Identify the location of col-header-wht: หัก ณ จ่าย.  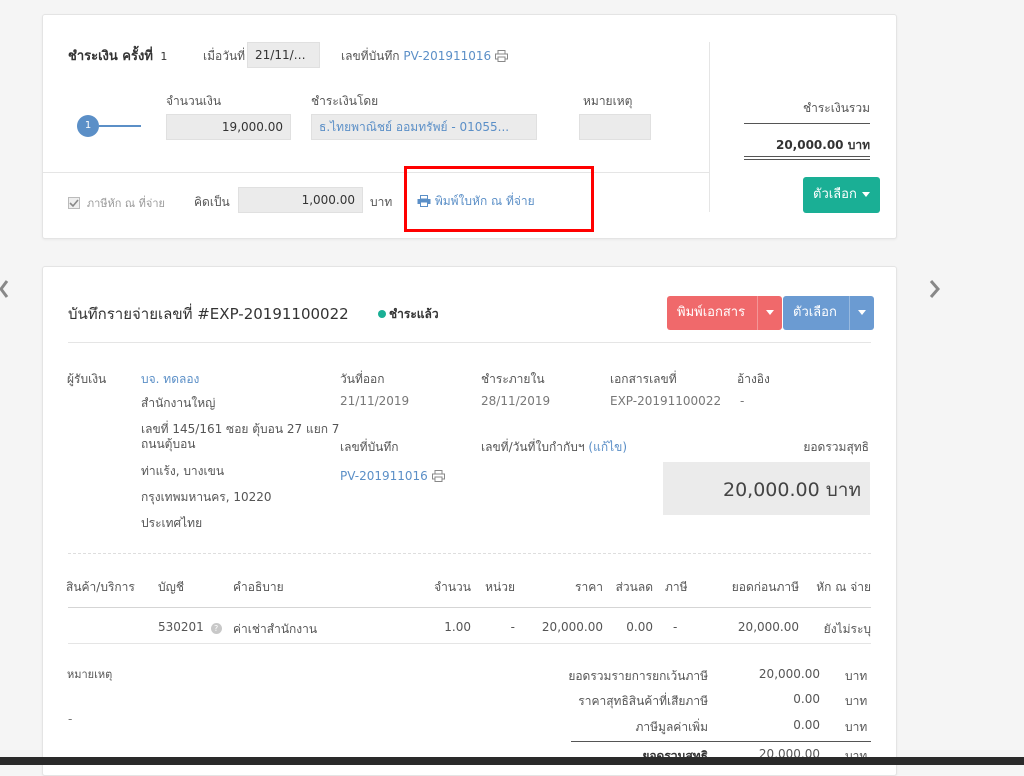
(843, 587).